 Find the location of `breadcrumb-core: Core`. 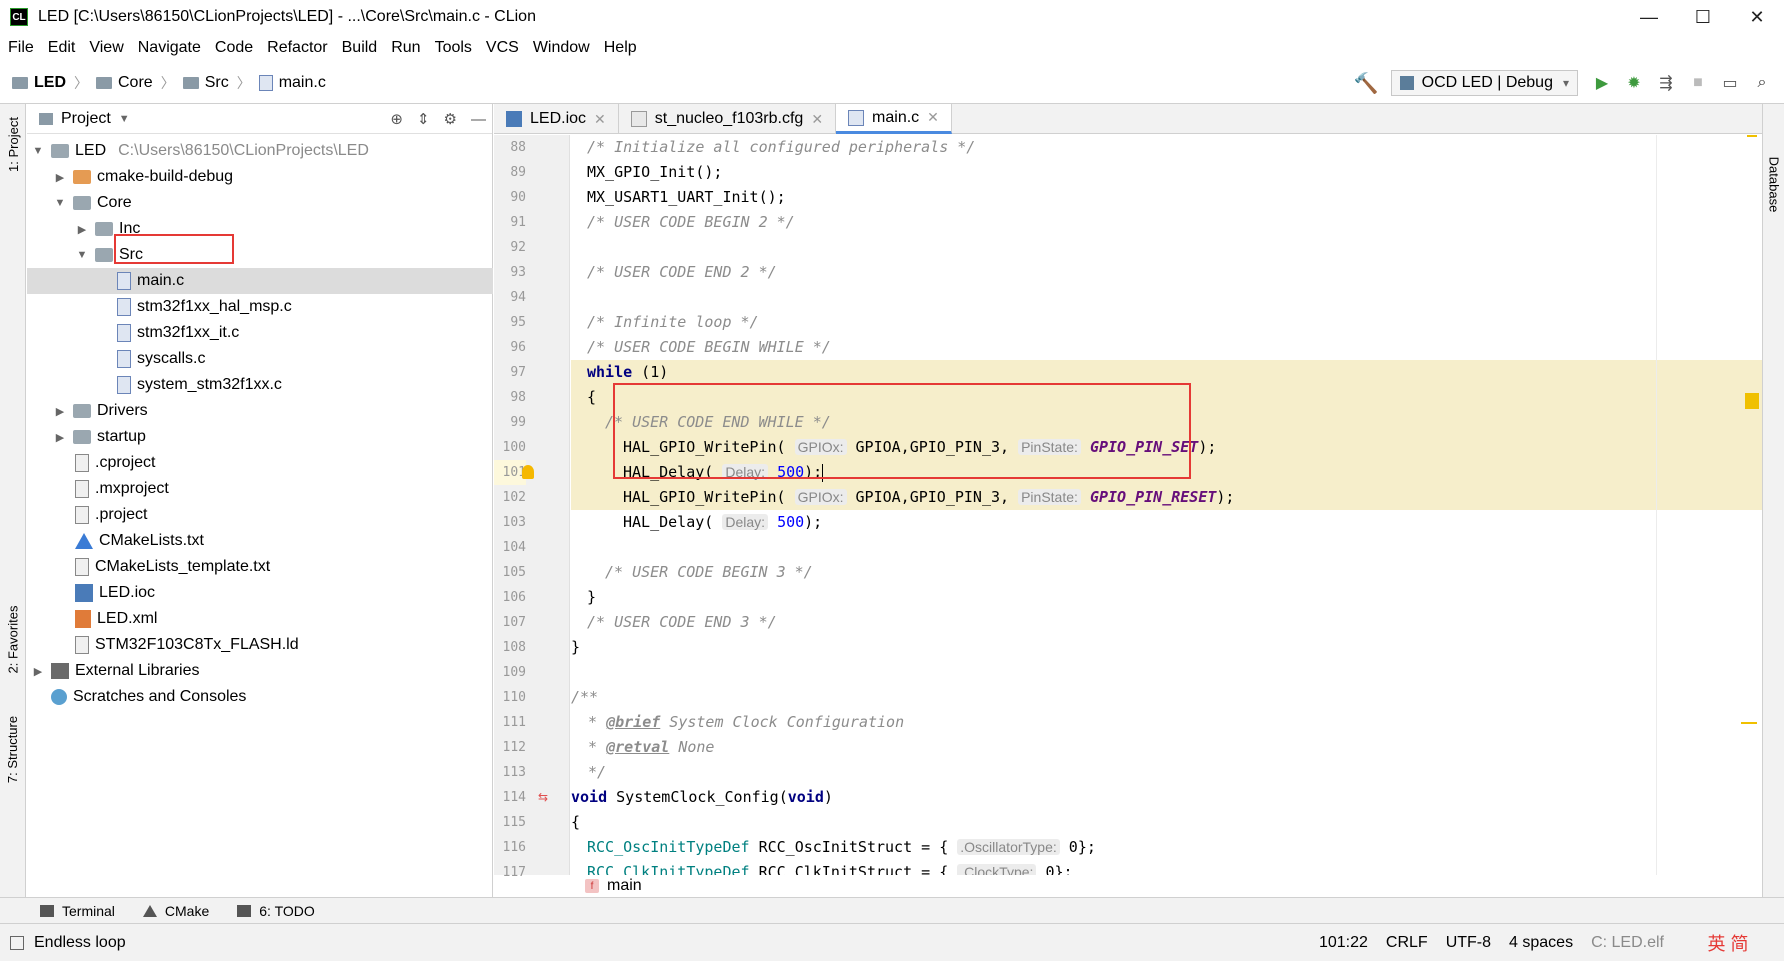

breadcrumb-core: Core is located at coordinates (124, 83).